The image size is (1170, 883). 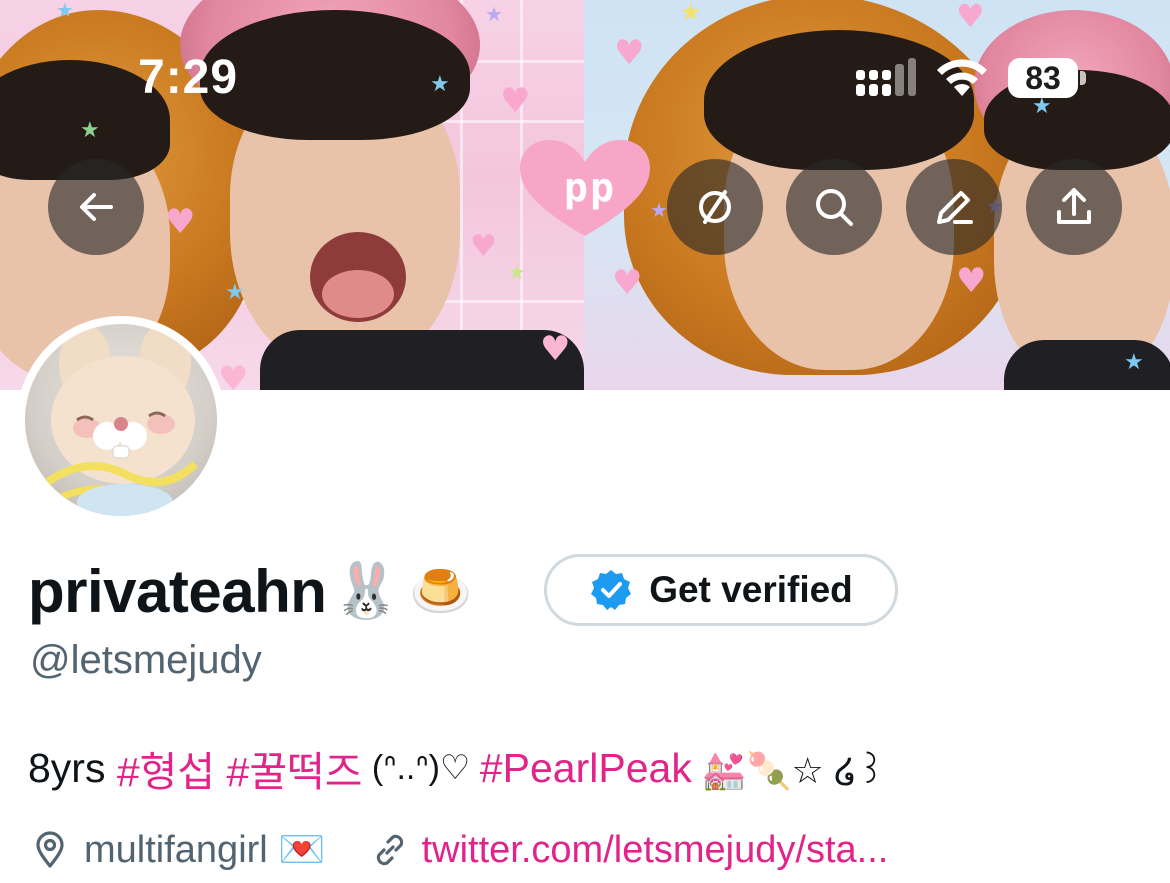 What do you see at coordinates (590, 188) in the screenshot?
I see `pp-logo-text: pp` at bounding box center [590, 188].